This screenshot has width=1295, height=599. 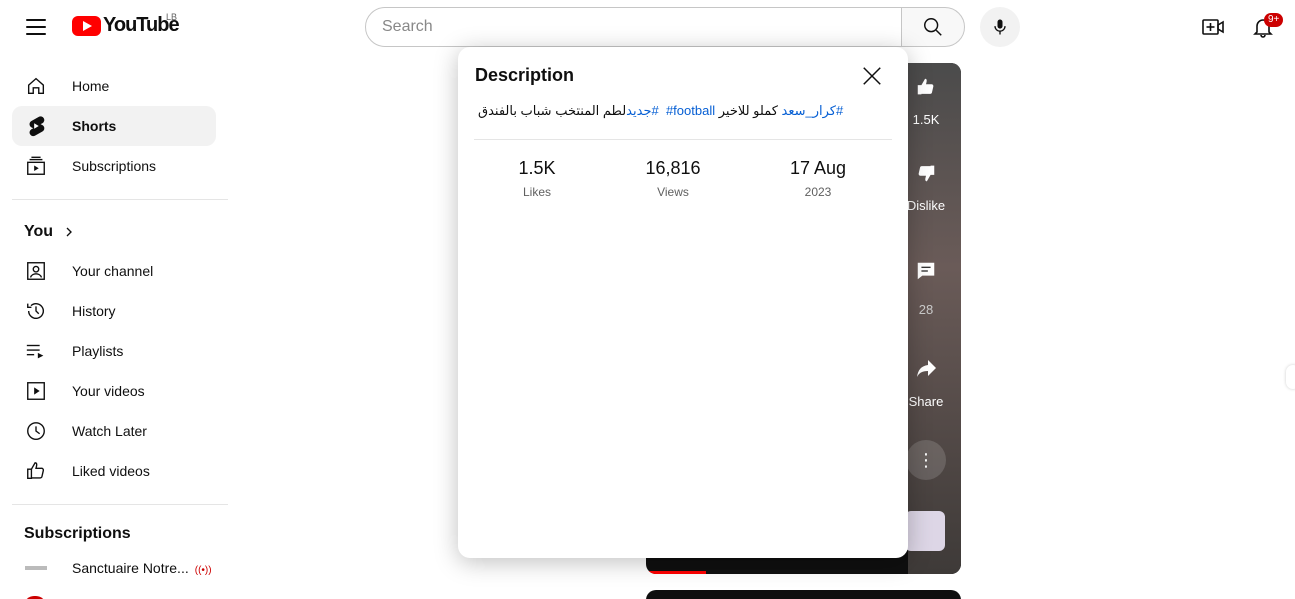 I want to click on menu-icon, so click(x=36, y=27).